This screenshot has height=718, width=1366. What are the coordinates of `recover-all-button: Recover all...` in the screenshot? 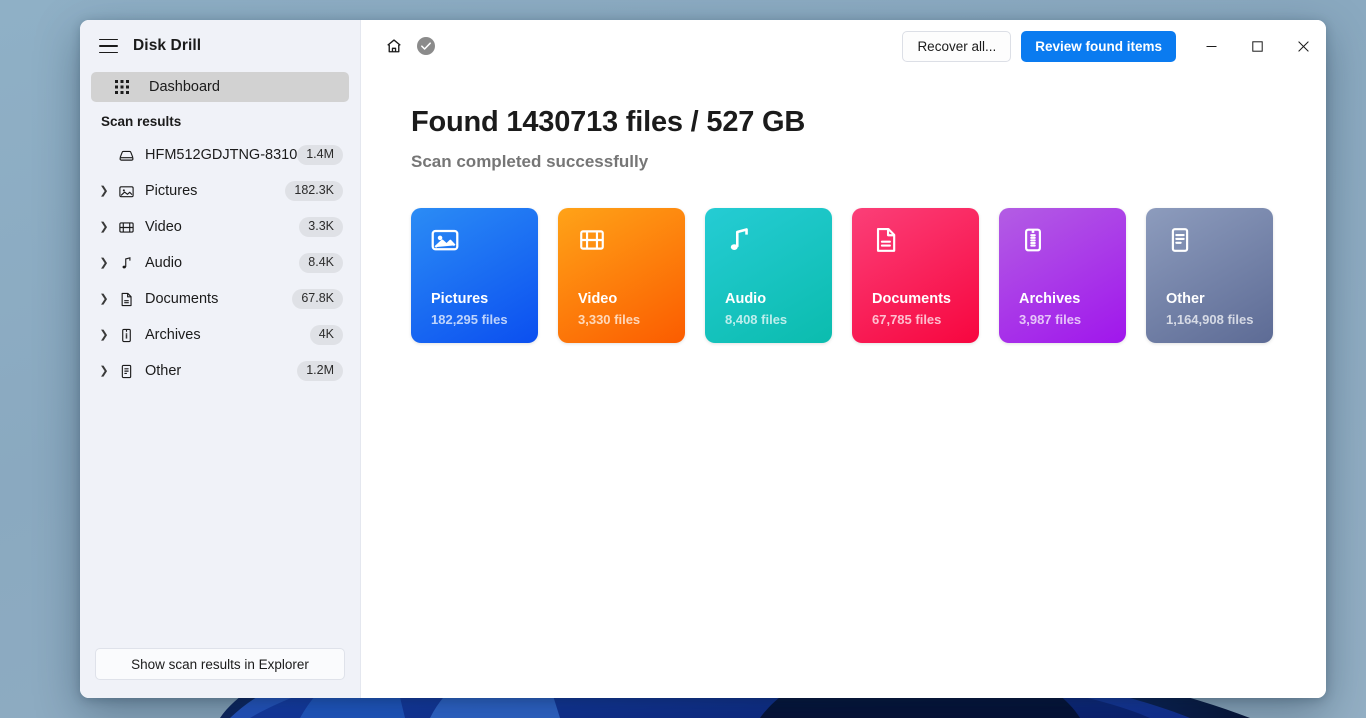 It's located at (957, 46).